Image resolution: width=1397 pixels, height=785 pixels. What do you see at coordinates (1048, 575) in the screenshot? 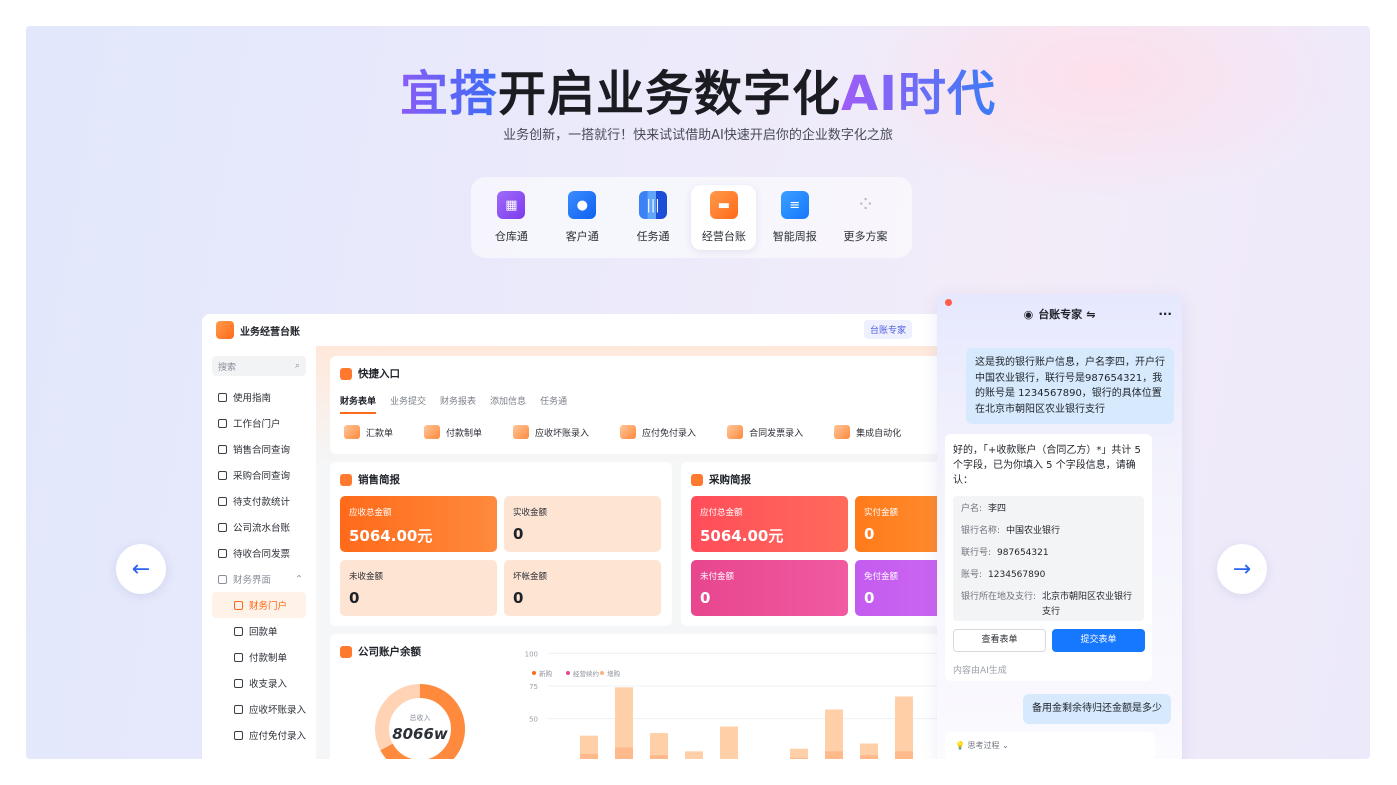
I see `form-row: 账号: 1234567890` at bounding box center [1048, 575].